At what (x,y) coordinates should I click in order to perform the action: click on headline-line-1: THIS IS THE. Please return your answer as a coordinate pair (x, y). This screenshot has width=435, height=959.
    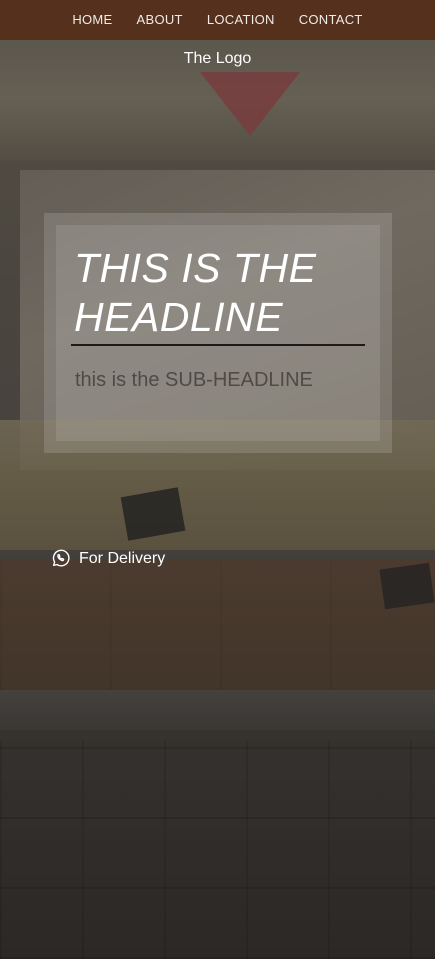
    Looking at the image, I should click on (195, 268).